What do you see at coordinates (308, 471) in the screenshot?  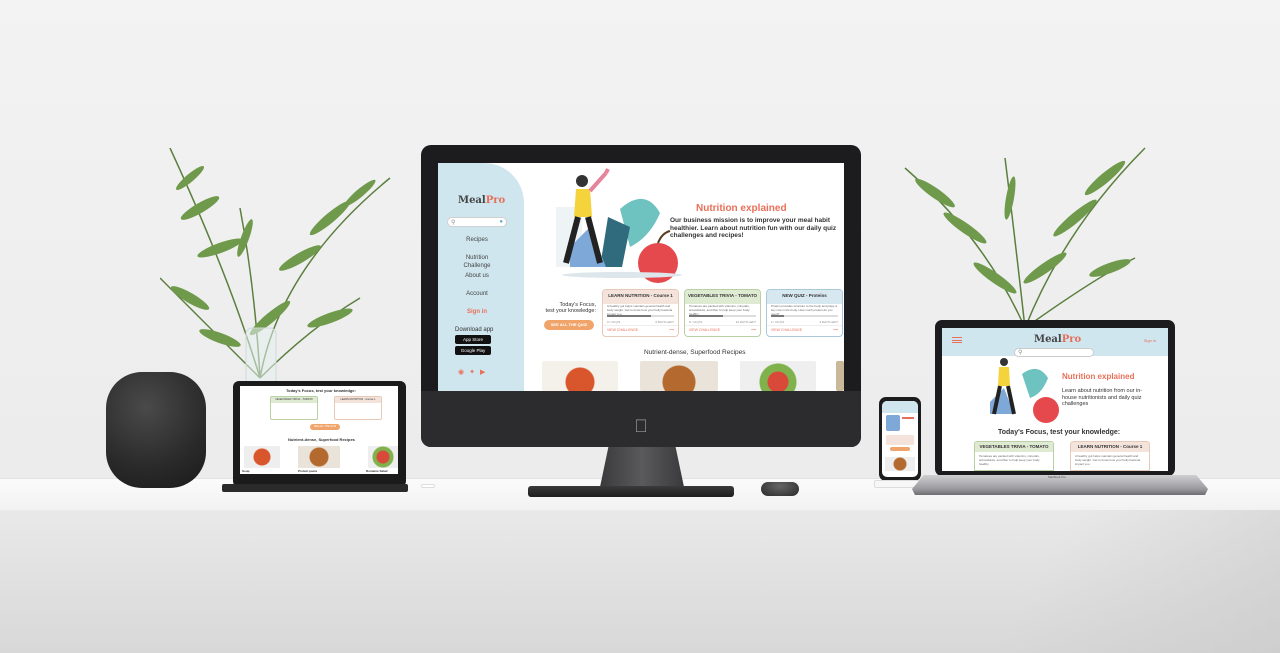 I see `tablet-recipe-name: Protein pasta` at bounding box center [308, 471].